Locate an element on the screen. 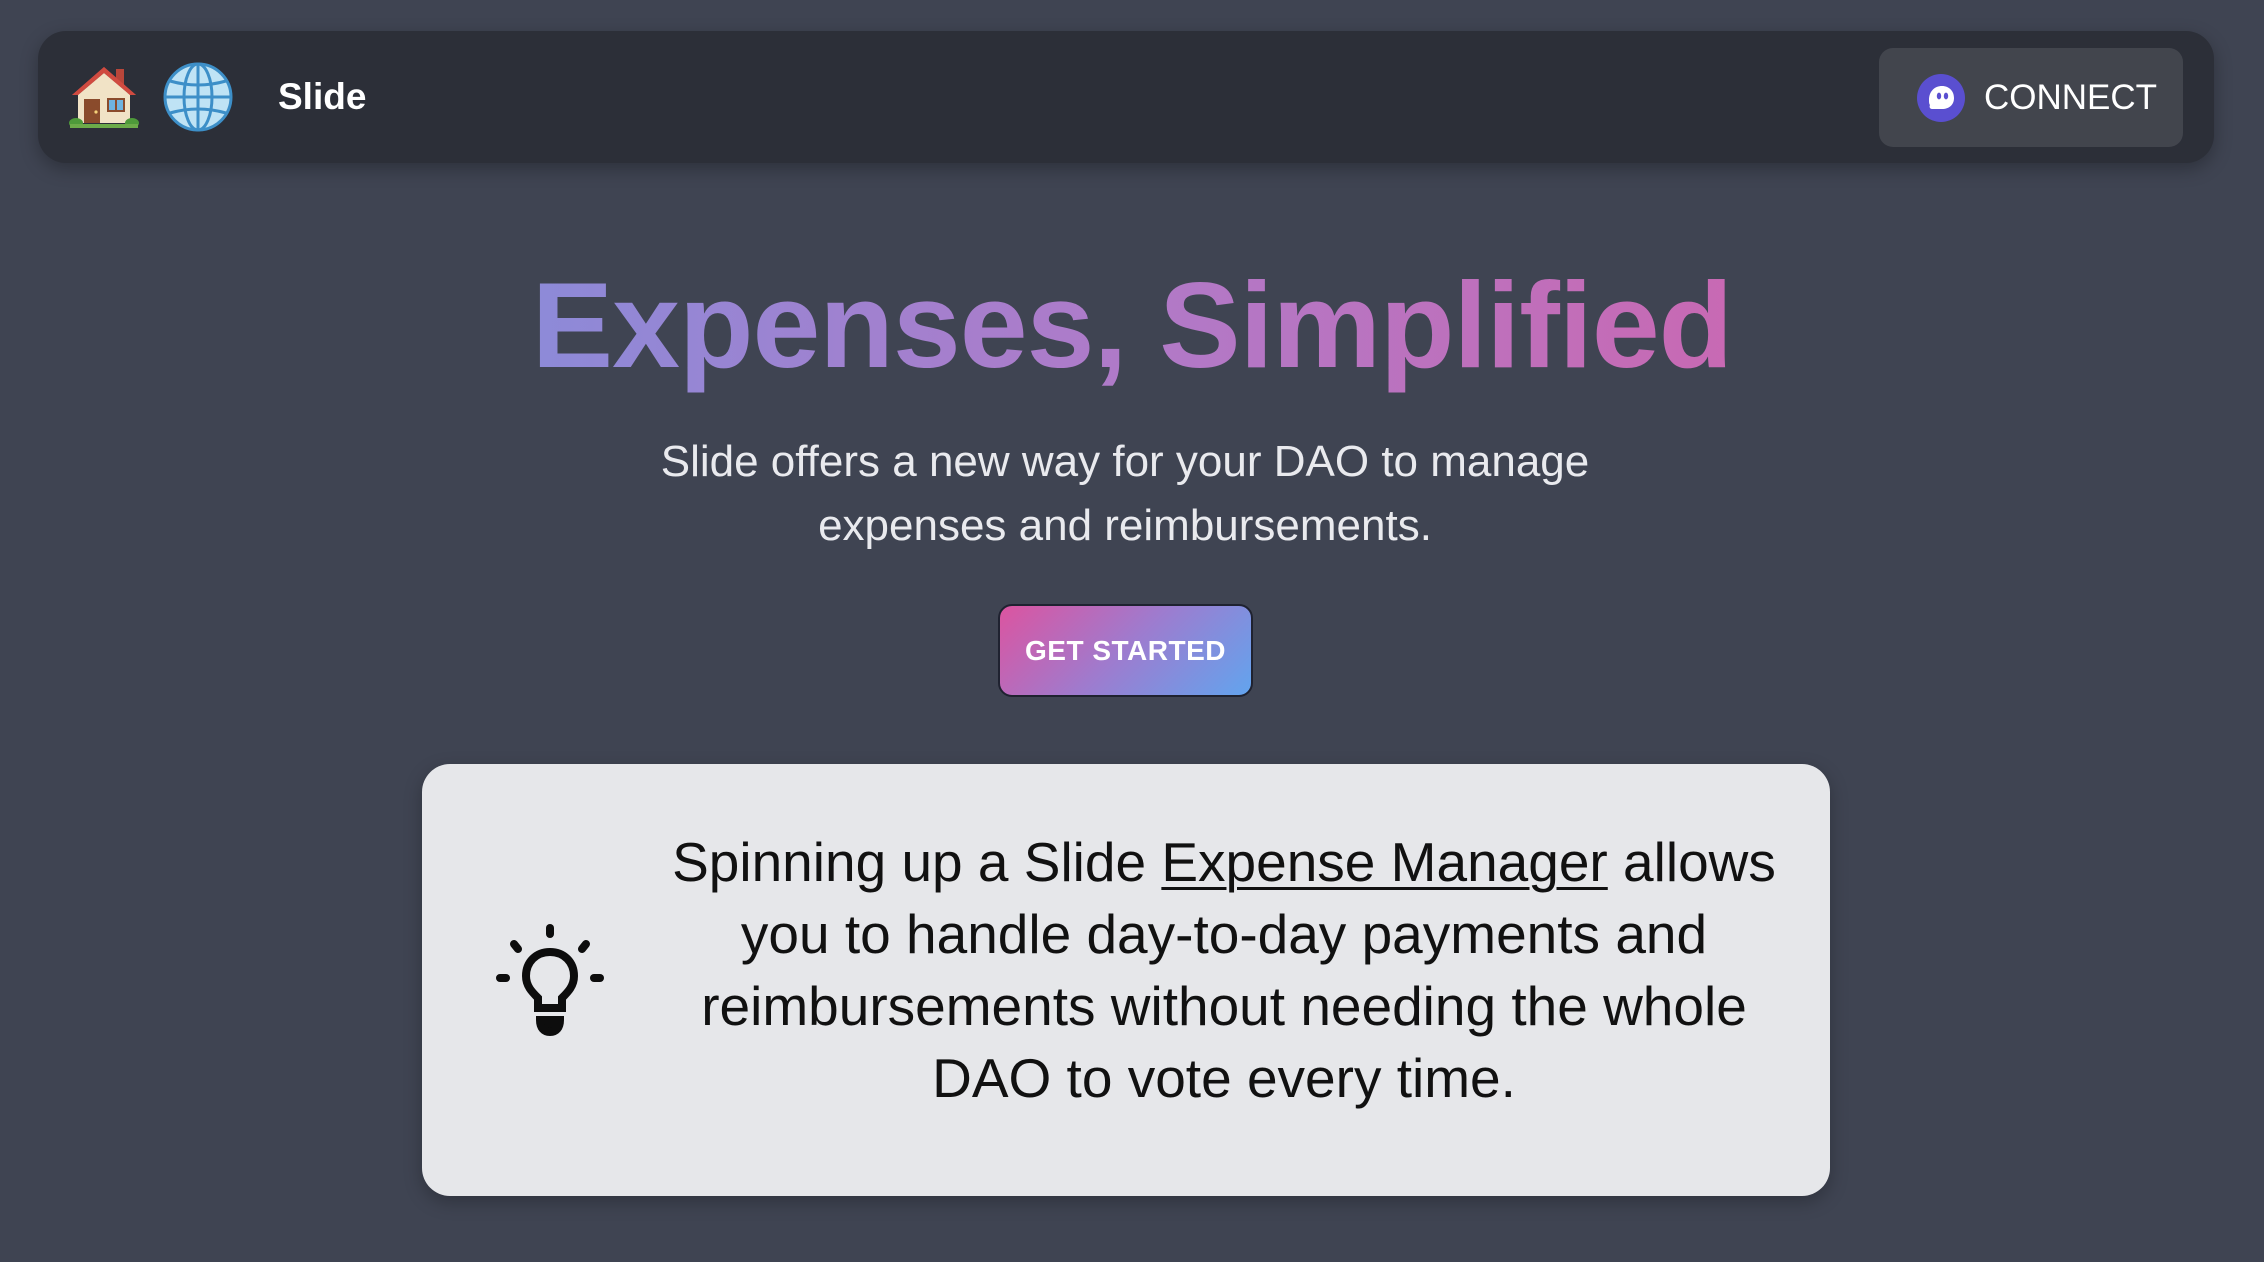 This screenshot has height=1262, width=2264. expense-manager-link: Expense Manager is located at coordinates (1384, 862).